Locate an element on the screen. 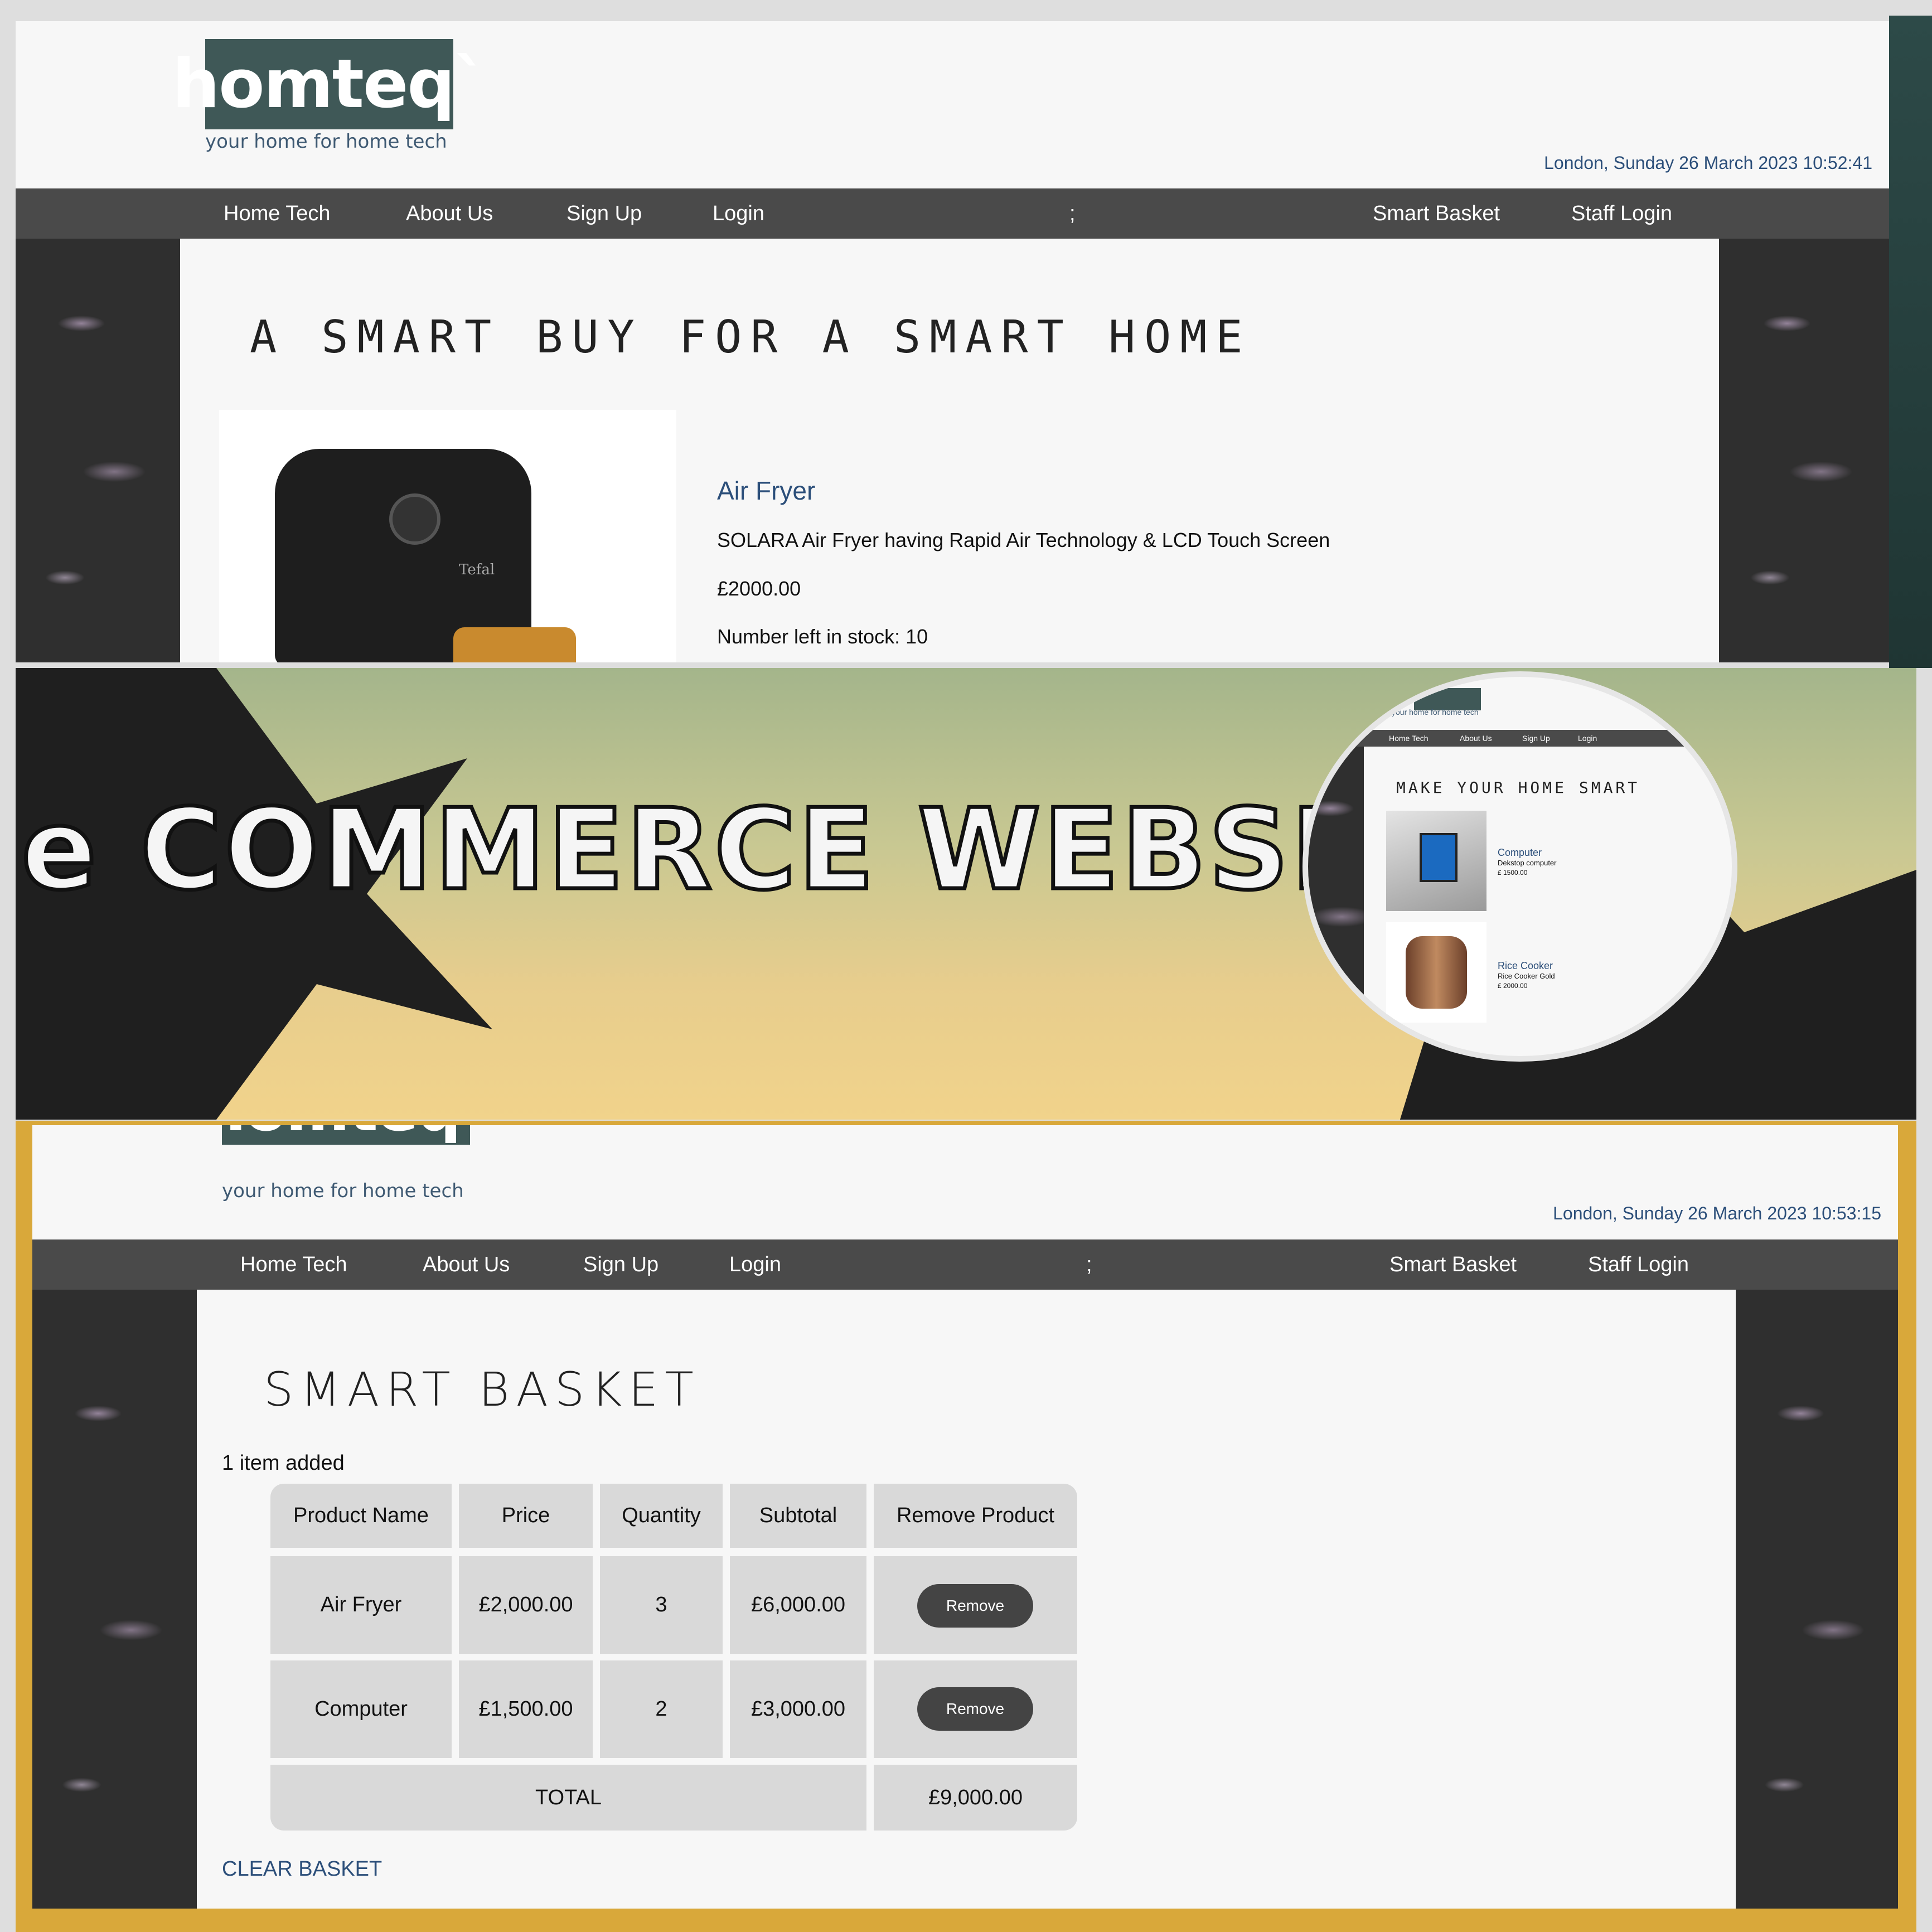 The width and height of the screenshot is (1932, 1932). datetime: London, Sunday 26 March 2023 10:52:41 is located at coordinates (1708, 163).